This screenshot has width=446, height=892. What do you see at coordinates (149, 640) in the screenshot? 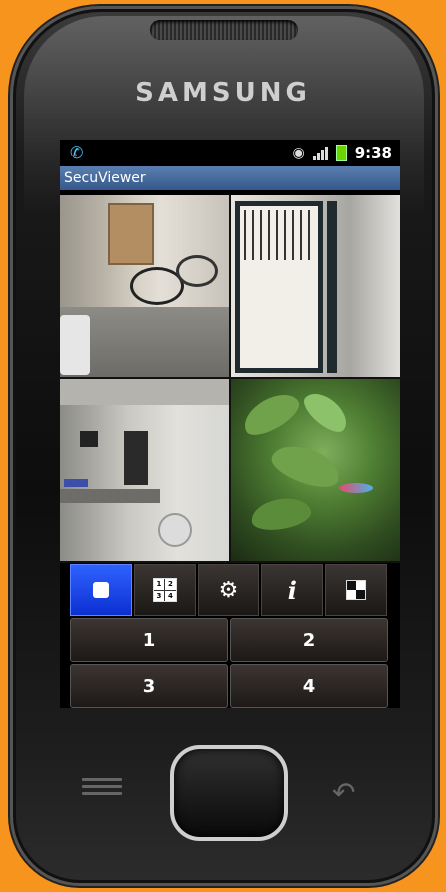
I see `channel-button-1: 1` at bounding box center [149, 640].